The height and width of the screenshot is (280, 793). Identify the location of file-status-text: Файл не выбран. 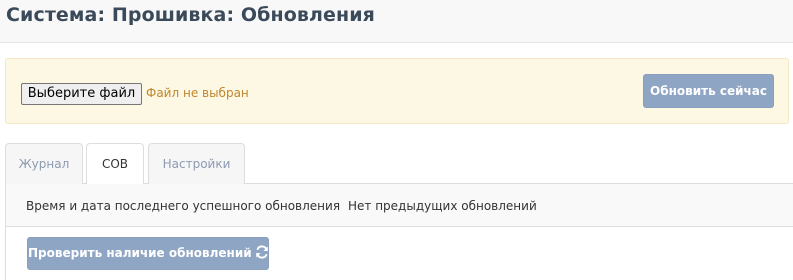
(197, 93).